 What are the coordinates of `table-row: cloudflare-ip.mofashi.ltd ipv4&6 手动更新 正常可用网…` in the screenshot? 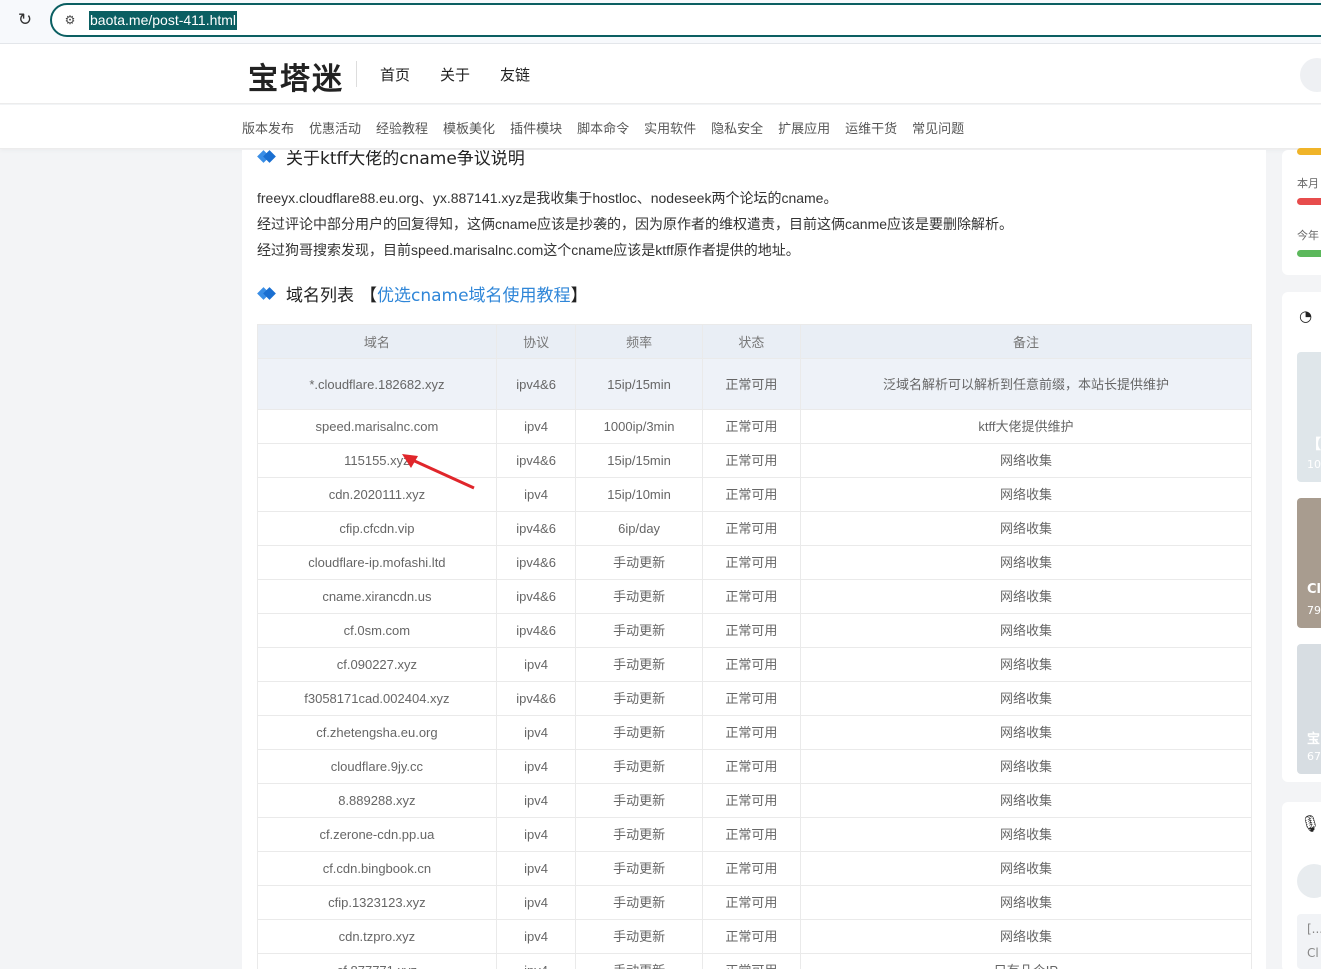 It's located at (755, 562).